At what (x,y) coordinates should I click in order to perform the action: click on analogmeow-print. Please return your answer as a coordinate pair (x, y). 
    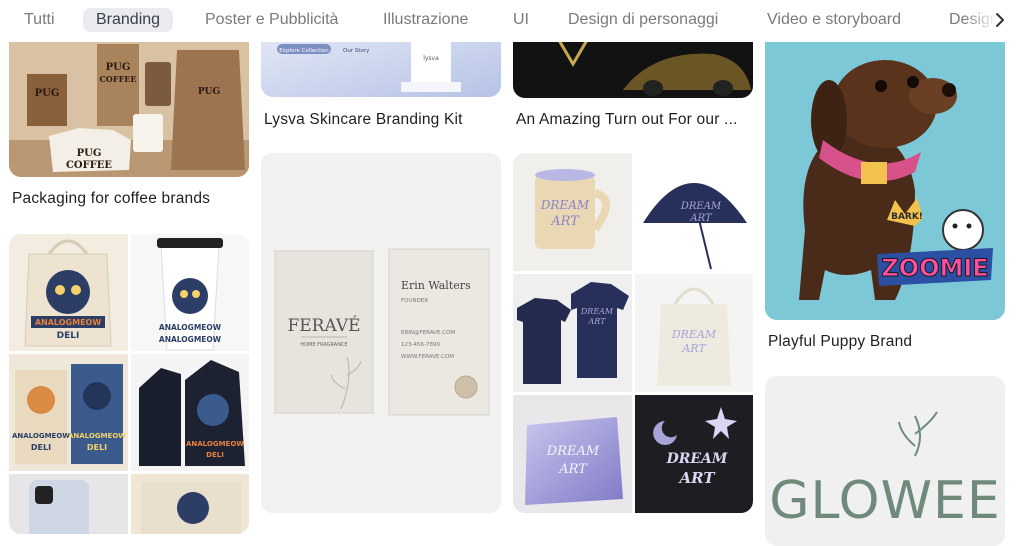
    Looking at the image, I should click on (189, 504).